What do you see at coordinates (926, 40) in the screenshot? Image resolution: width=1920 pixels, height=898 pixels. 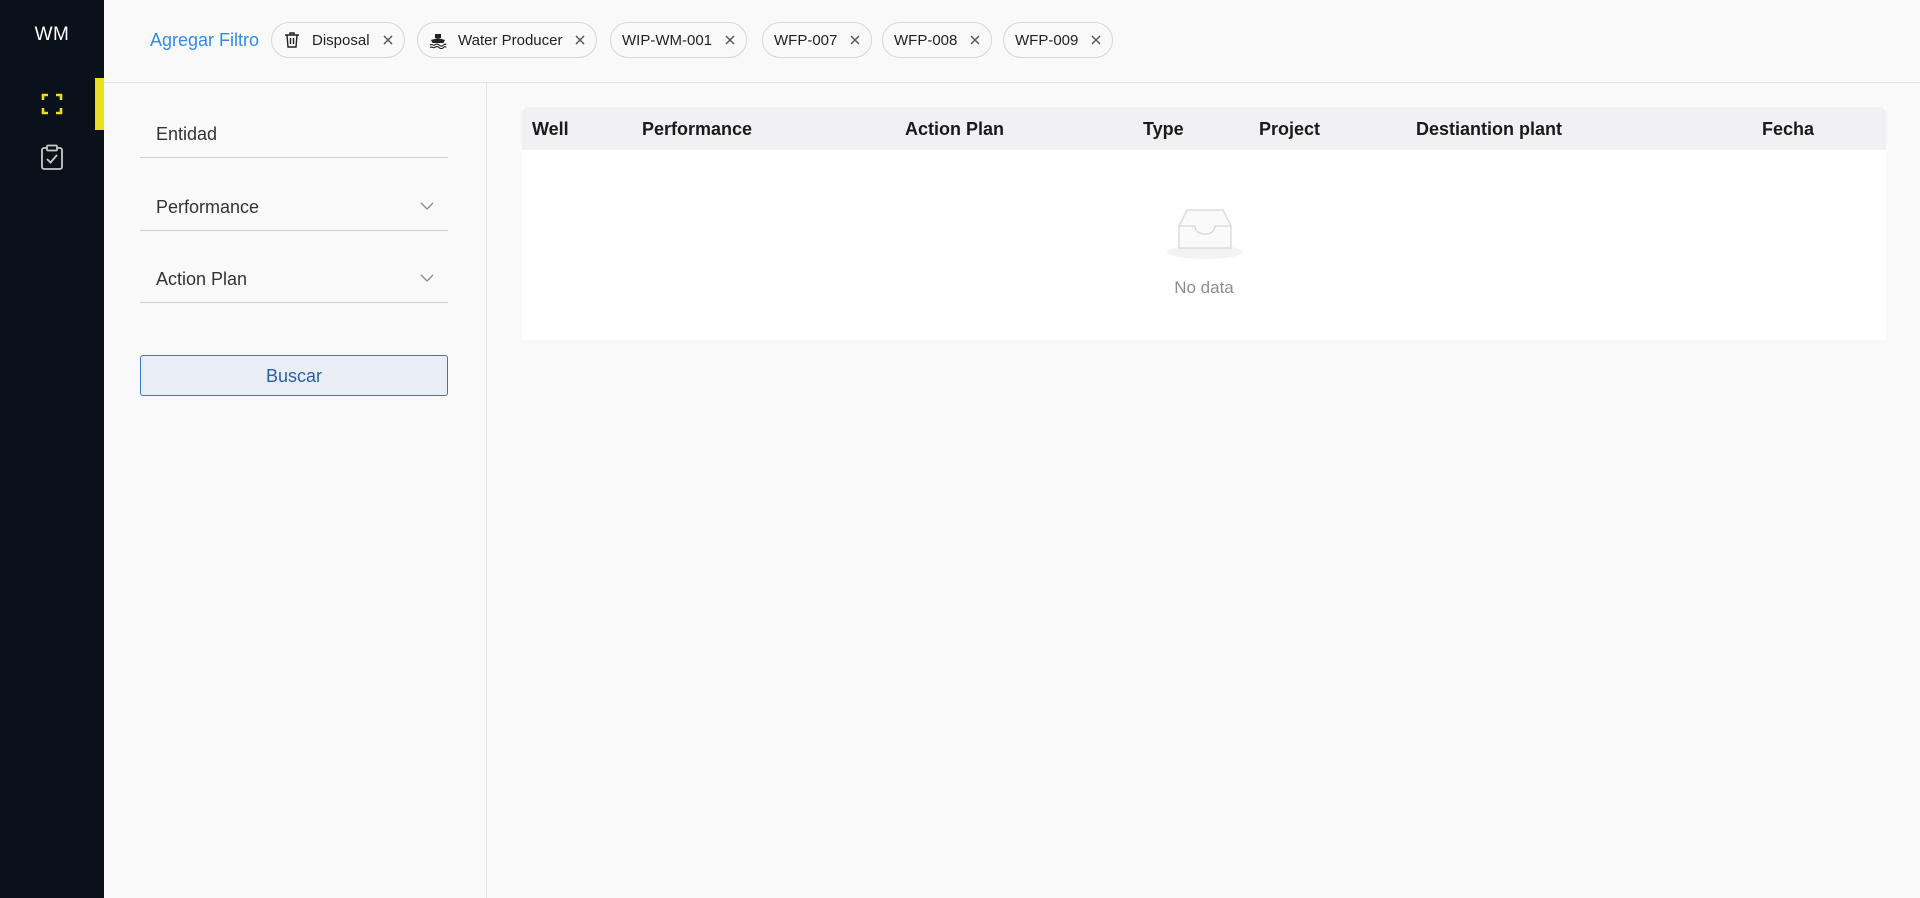 I see `chip-label: WFP-008` at bounding box center [926, 40].